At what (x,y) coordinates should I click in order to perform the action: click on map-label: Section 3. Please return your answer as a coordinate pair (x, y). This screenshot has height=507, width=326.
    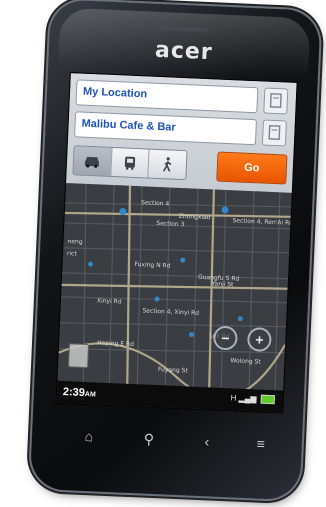
    Looking at the image, I should click on (170, 224).